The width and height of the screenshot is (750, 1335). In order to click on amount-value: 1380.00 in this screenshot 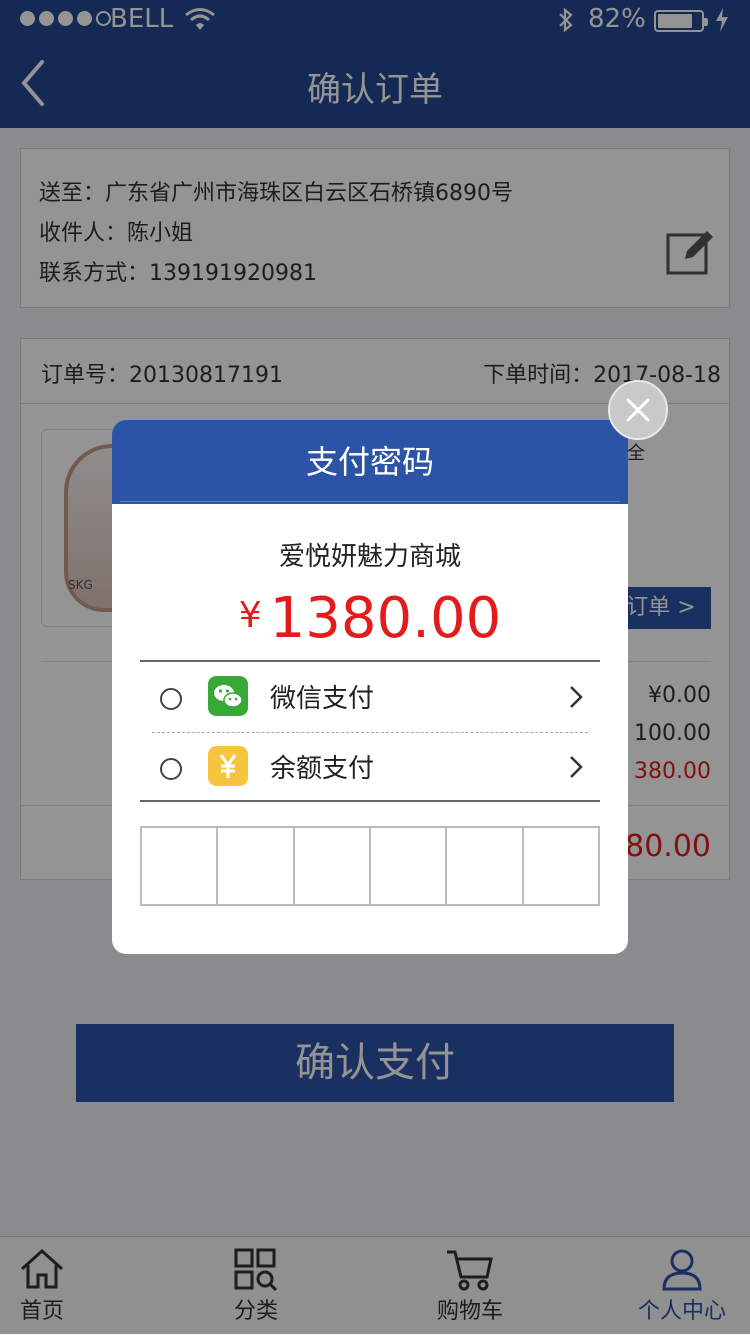, I will do `click(385, 618)`.